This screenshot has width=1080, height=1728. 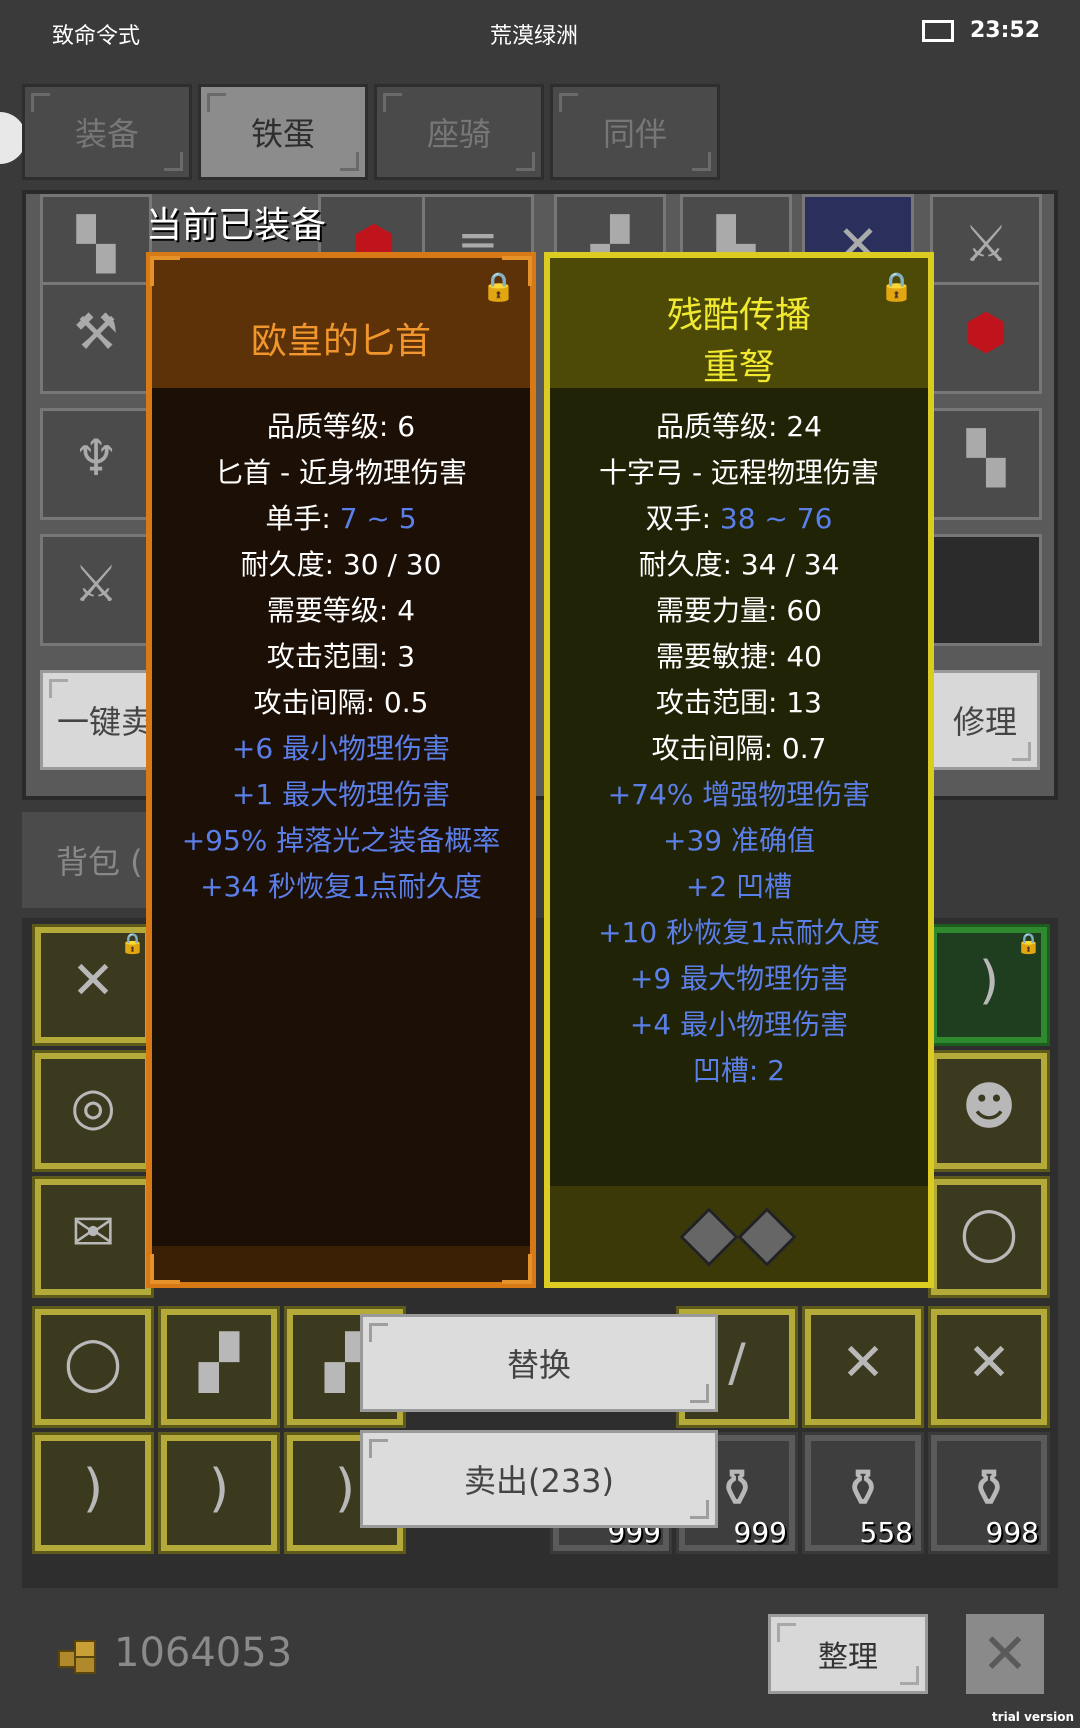 I want to click on bag-slot: ◎, so click(x=93, y=1111).